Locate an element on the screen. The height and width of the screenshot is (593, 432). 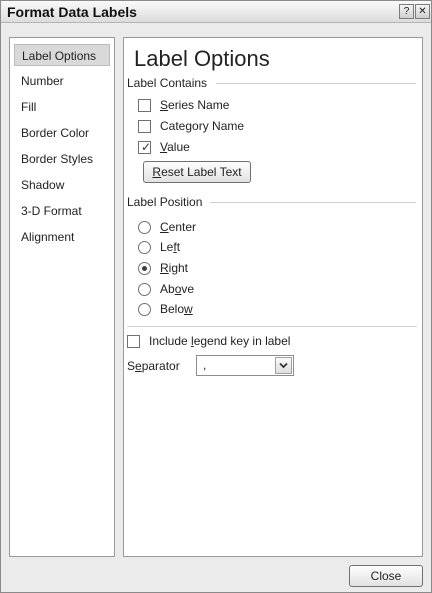
value-label: Value is located at coordinates (175, 147).